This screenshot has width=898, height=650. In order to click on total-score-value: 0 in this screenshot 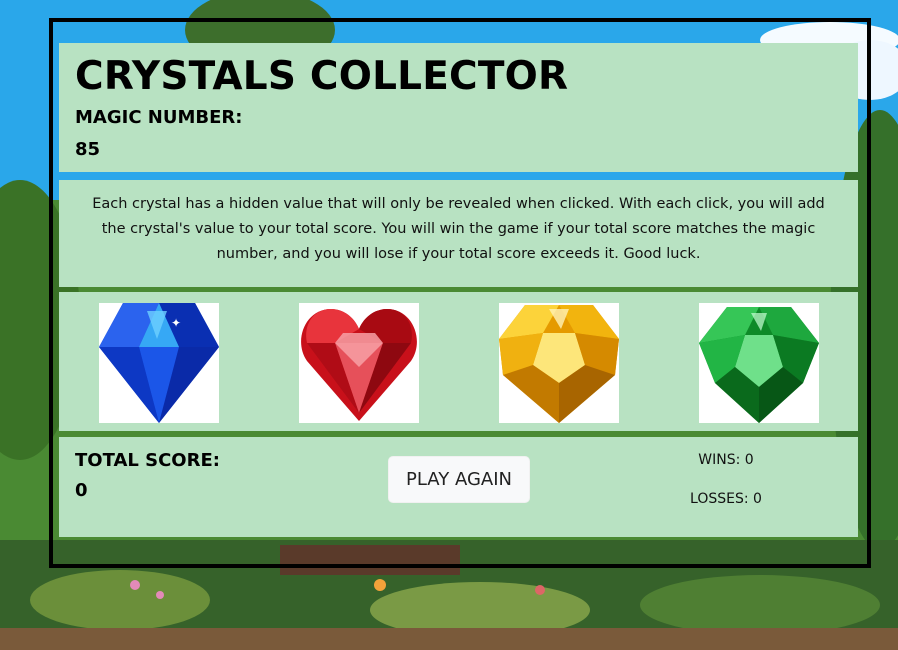, I will do `click(81, 490)`.